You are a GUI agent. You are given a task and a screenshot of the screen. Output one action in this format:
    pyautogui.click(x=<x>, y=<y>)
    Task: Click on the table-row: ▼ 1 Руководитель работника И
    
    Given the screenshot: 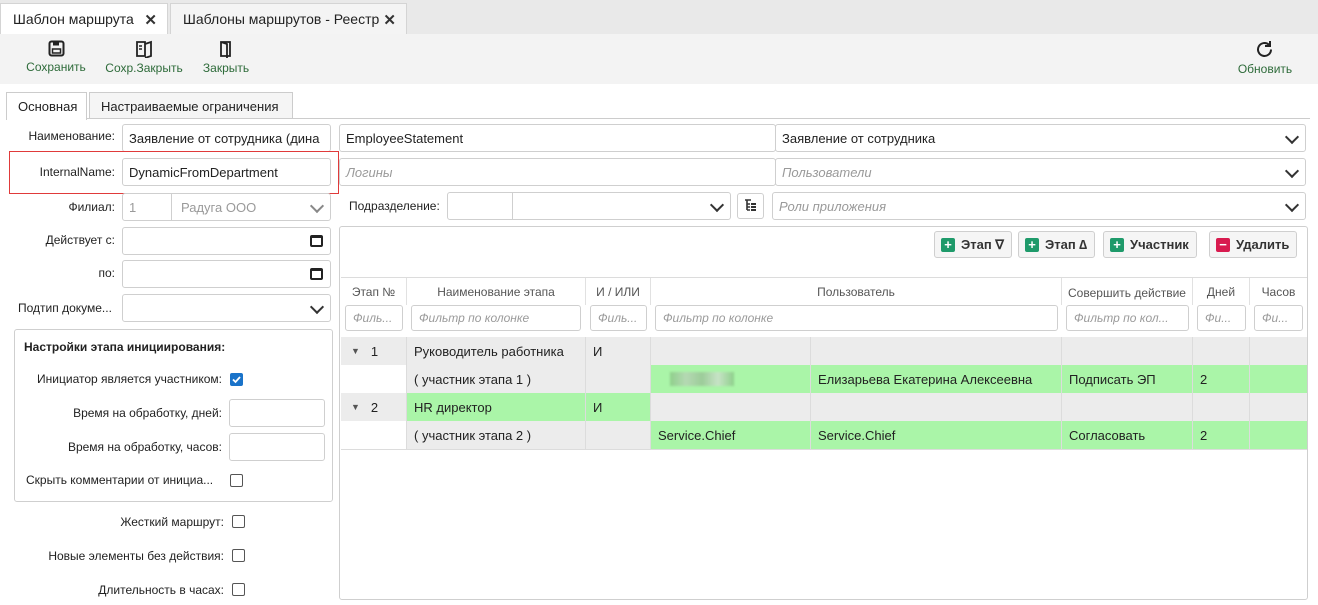 What is the action you would take?
    pyautogui.click(x=824, y=351)
    